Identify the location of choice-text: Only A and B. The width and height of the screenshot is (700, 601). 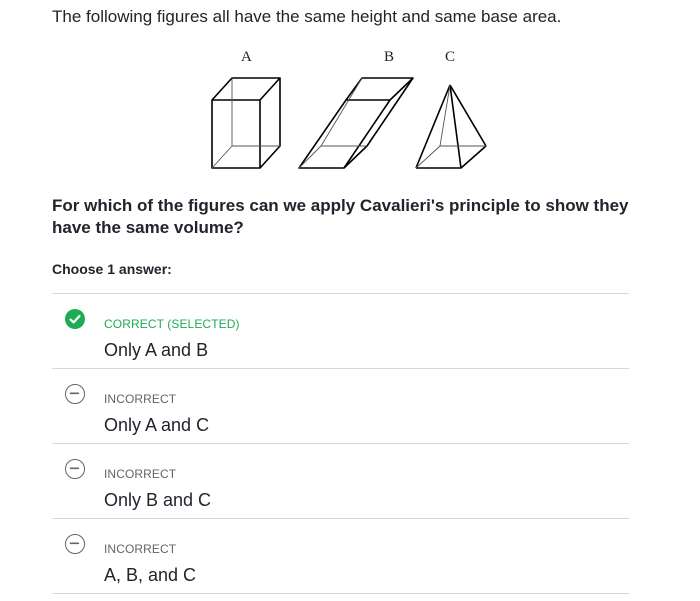
(156, 350).